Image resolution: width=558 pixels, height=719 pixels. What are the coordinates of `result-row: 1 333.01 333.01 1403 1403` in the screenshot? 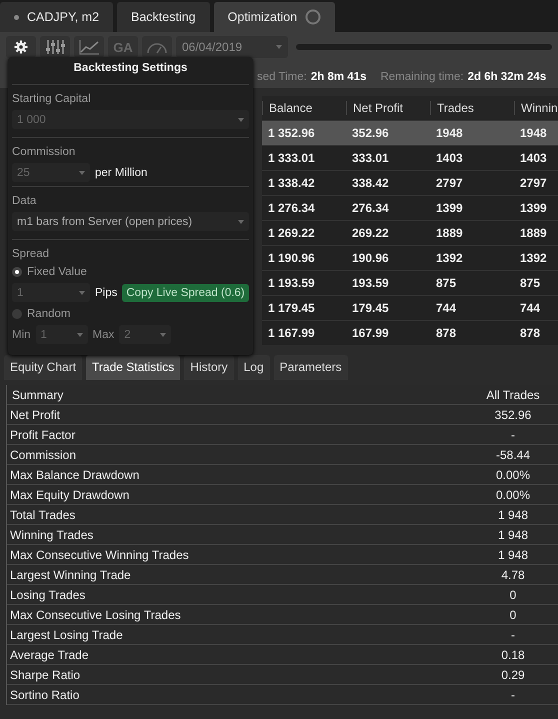 It's located at (410, 157).